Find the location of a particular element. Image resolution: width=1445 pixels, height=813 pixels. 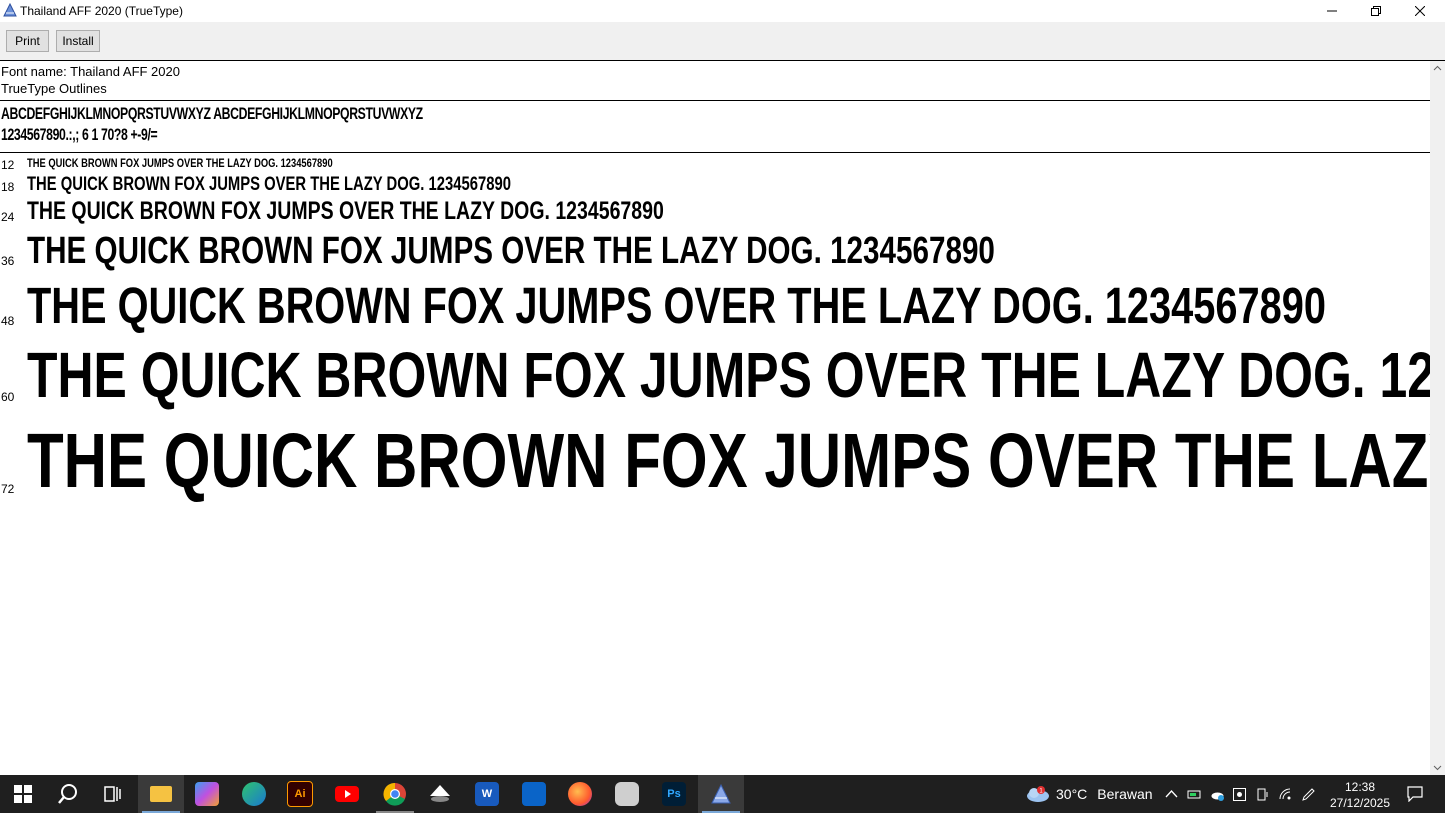

chrome-icon is located at coordinates (394, 794).